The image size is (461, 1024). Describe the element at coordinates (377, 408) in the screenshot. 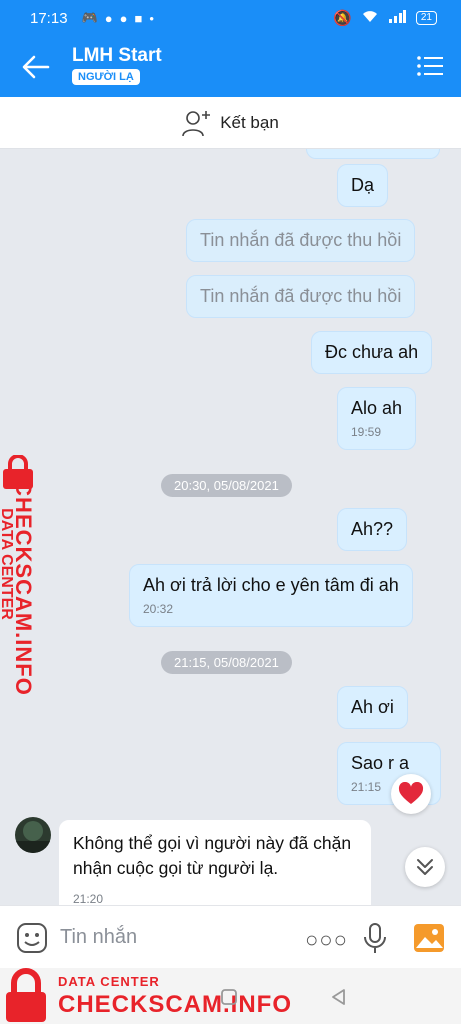

I see `message-text: Alo ah` at that location.